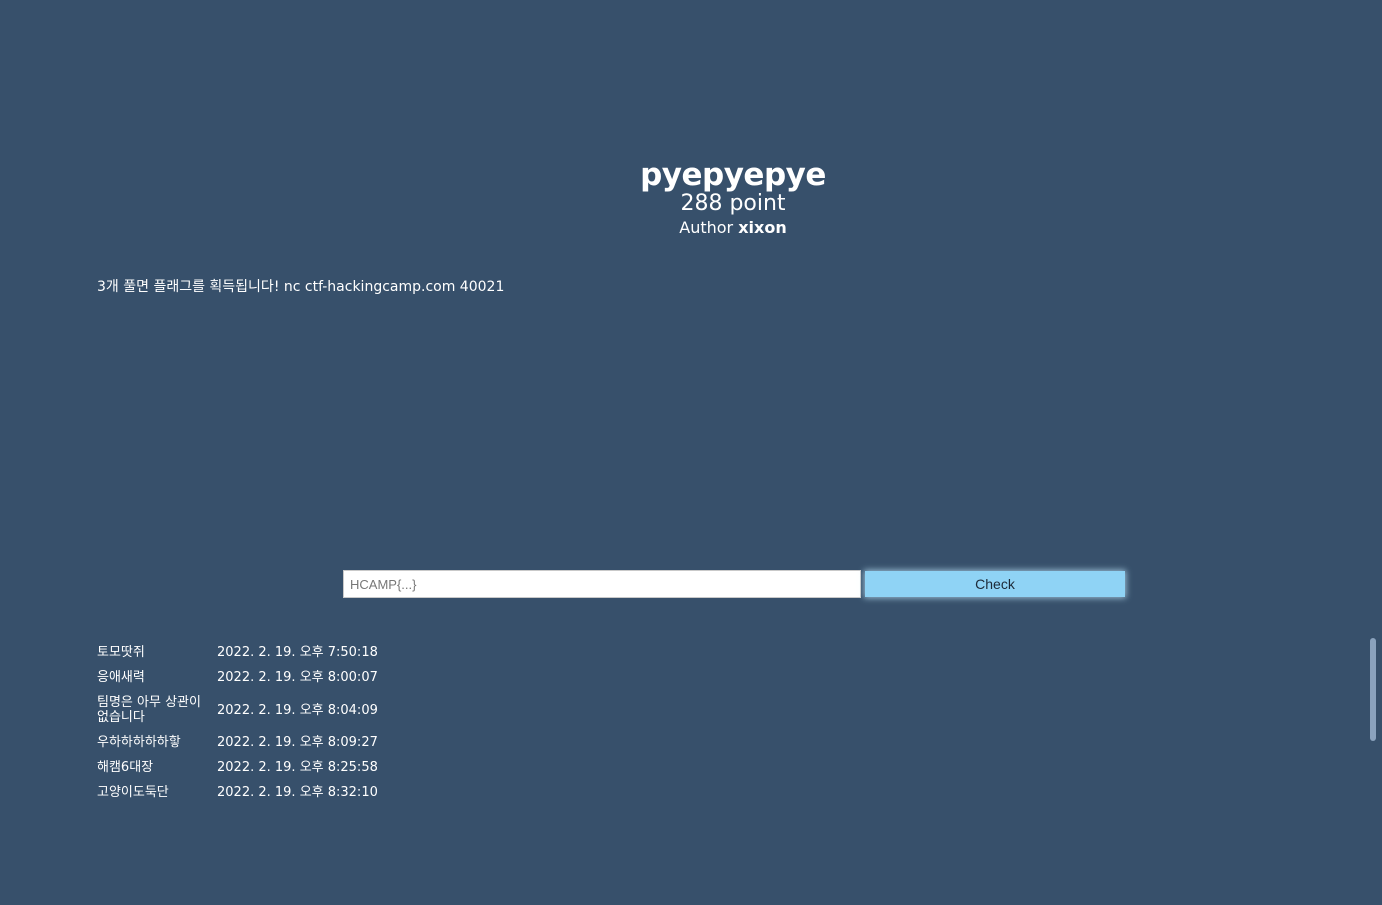 This screenshot has height=905, width=1382. I want to click on table-row: 고양이도둑단 2022. 2. 19. 오후 8:32:10, so click(237, 792).